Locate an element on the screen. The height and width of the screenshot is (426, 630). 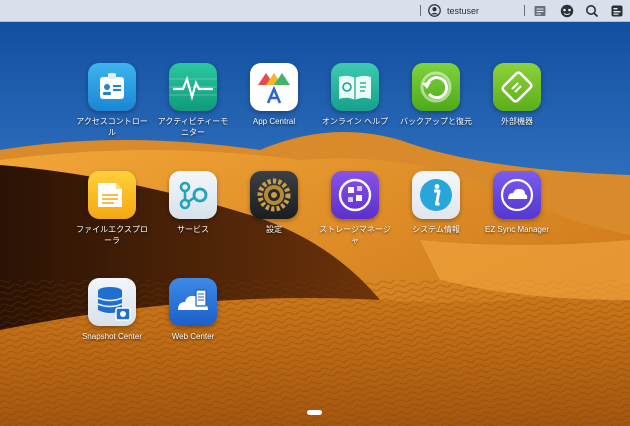
app-app-central: App Central is located at coordinates (274, 95).